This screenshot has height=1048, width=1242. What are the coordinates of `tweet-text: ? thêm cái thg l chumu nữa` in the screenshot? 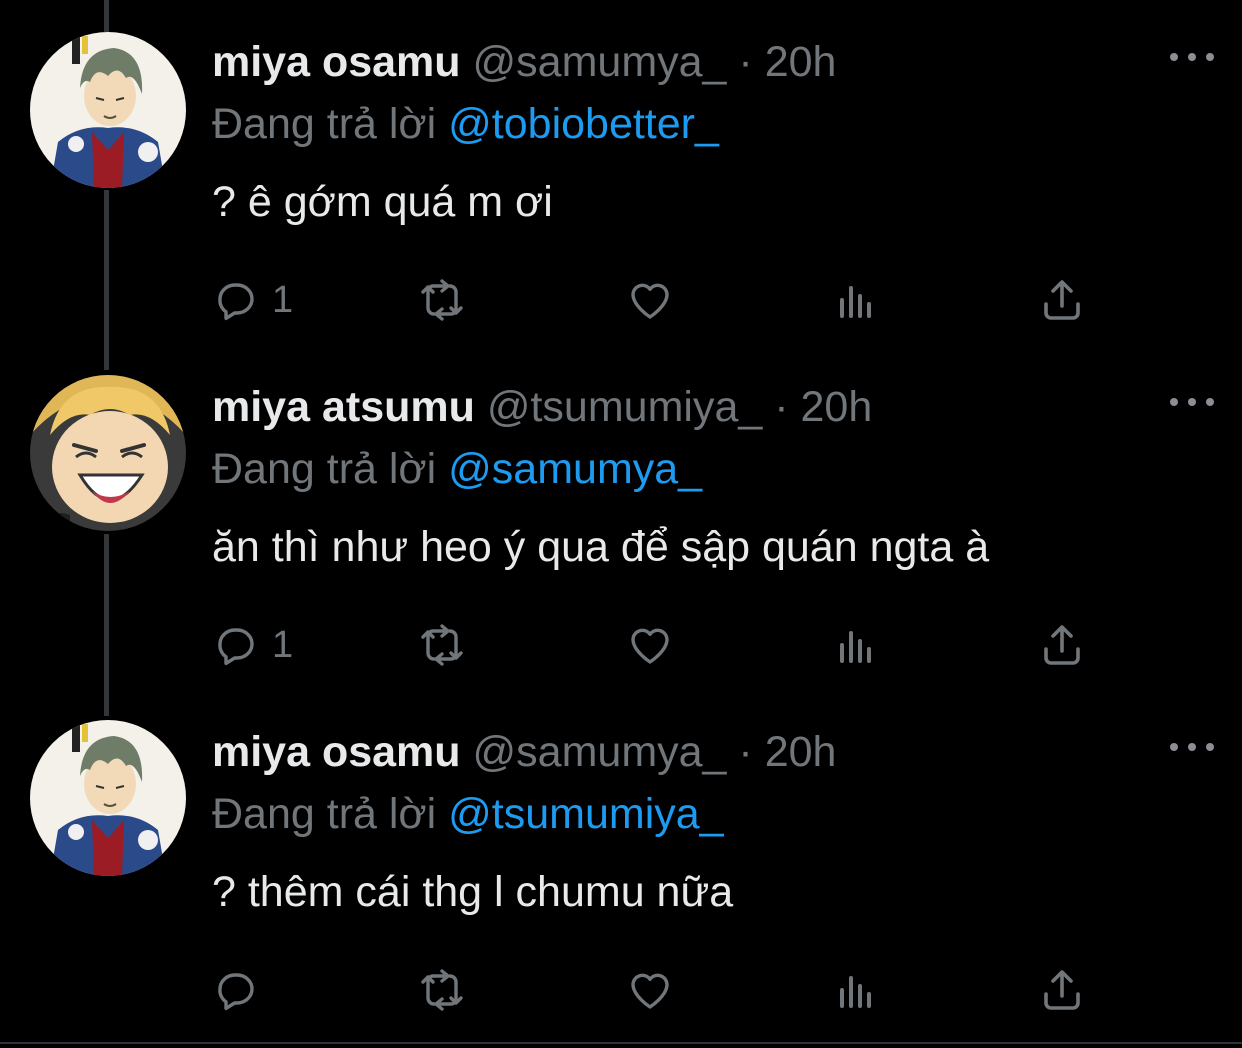 It's located at (473, 892).